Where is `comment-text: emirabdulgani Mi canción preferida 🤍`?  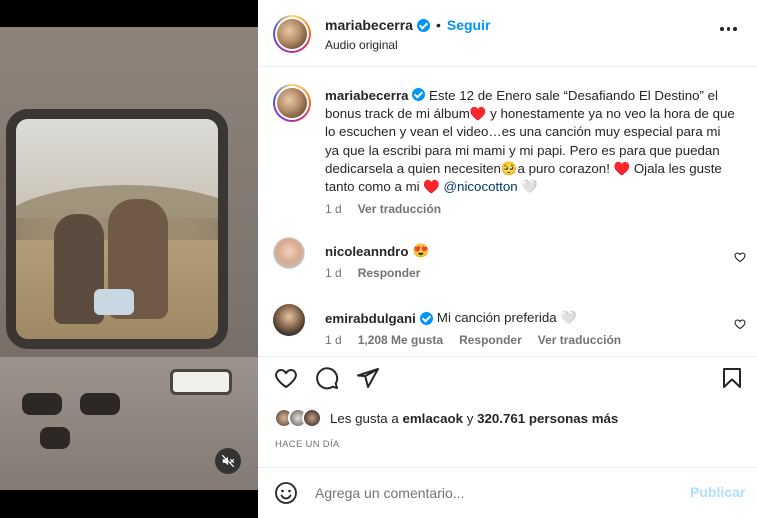
comment-text: emirabdulgani Mi canción preferida 🤍 is located at coordinates (451, 318).